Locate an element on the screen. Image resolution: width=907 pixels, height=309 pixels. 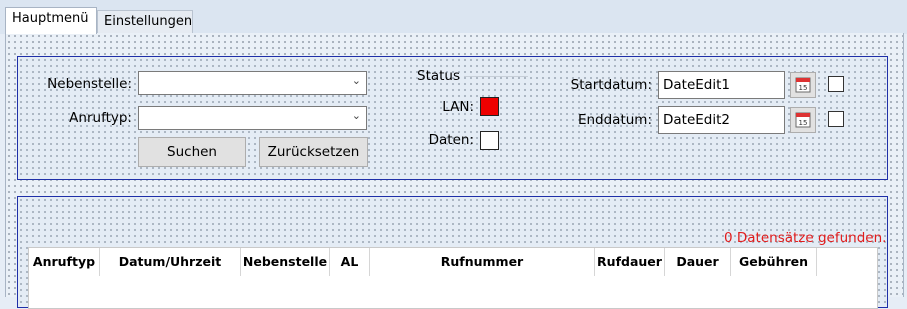
tab-einstellungen: Einstellungen is located at coordinates (145, 22).